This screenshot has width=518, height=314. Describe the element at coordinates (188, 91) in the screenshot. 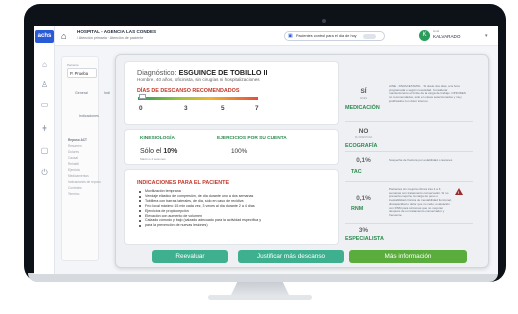

I see `rest-days-title: DÍAS DE DESCANSO RECOMENDADOS` at that location.